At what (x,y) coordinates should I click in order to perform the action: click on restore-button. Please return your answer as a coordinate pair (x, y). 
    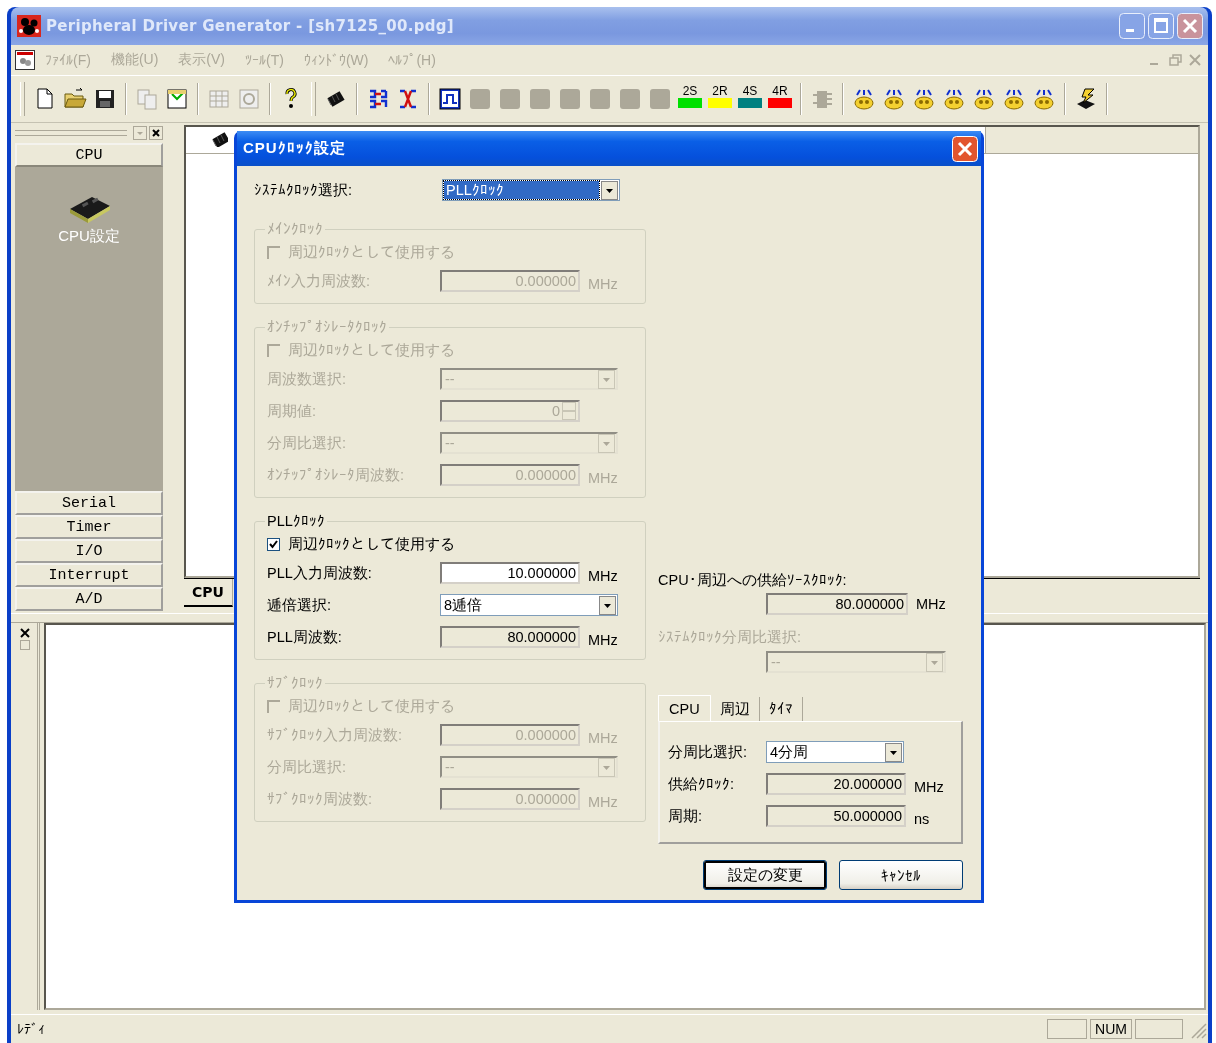
    Looking at the image, I should click on (1175, 60).